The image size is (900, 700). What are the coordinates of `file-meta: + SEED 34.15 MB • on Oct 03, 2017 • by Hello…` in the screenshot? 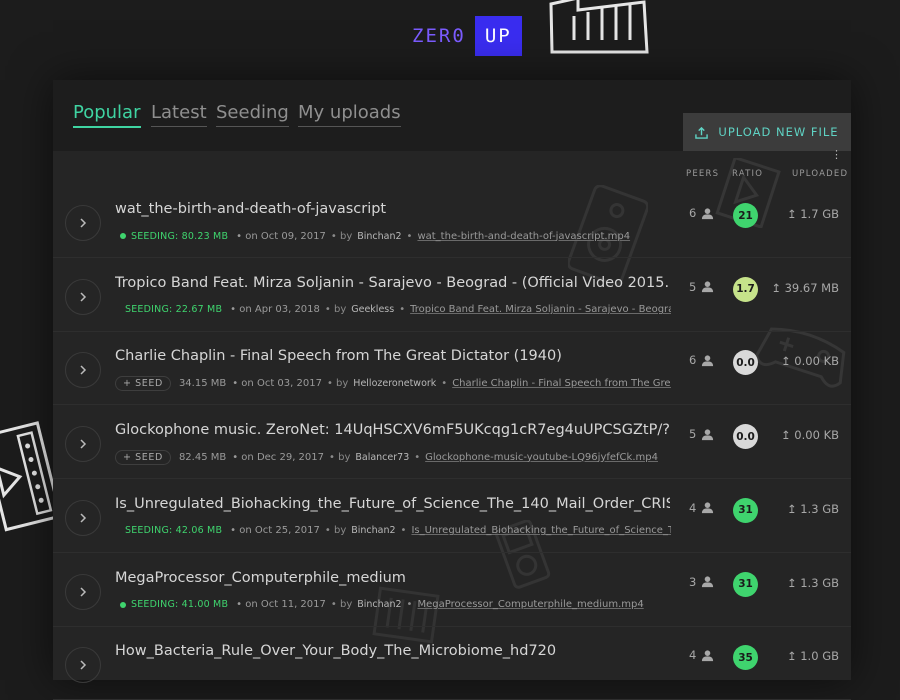 It's located at (393, 383).